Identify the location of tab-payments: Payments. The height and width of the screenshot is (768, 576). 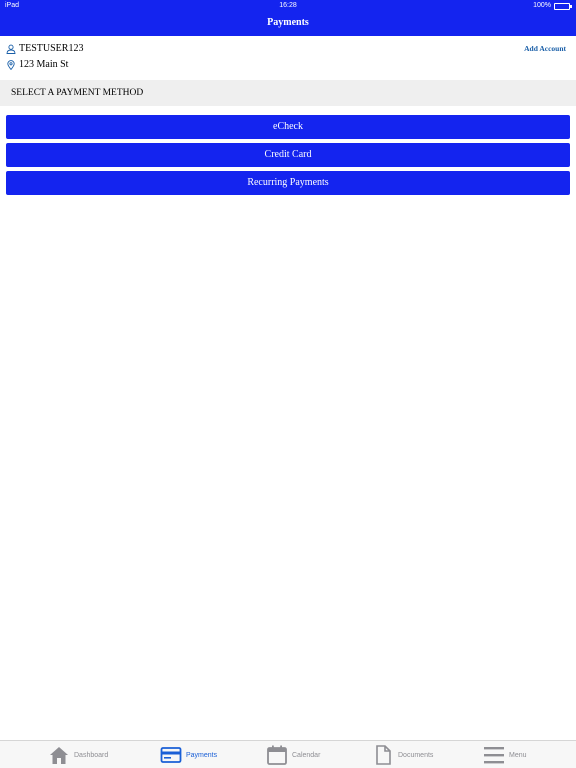
(188, 754).